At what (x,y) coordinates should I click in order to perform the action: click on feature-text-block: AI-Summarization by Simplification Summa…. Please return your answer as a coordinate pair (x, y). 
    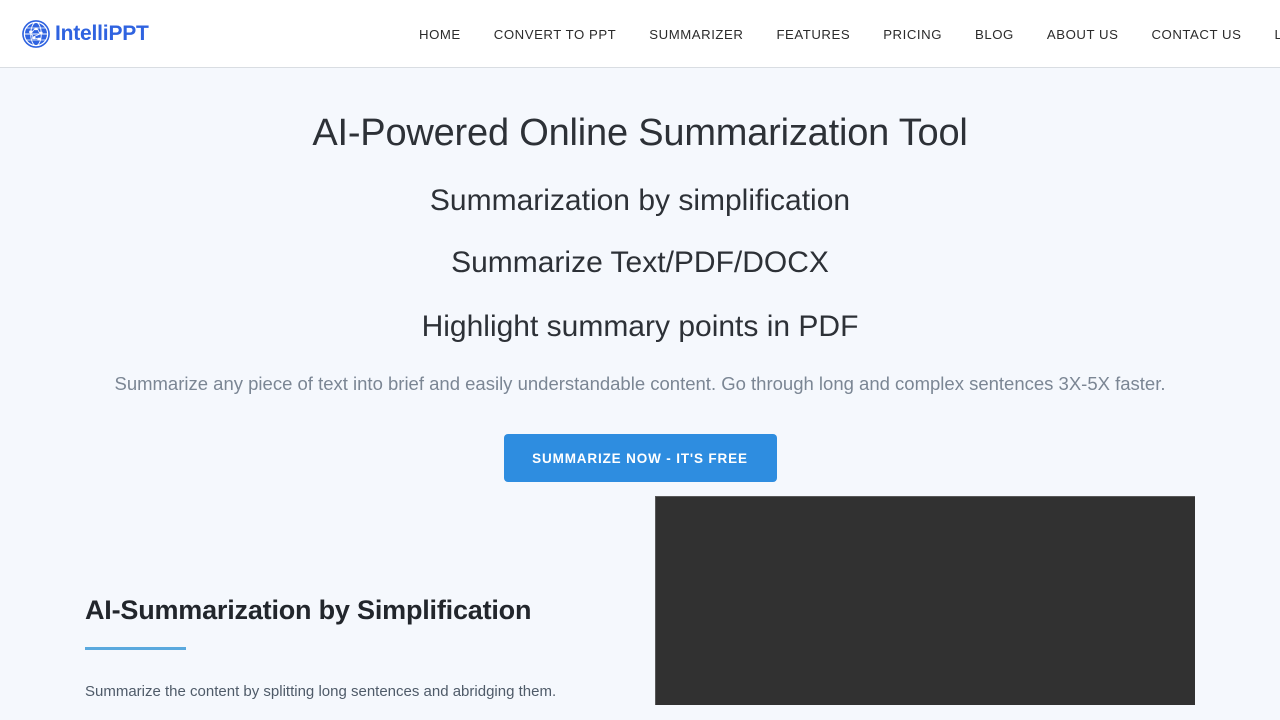
    Looking at the image, I should click on (355, 648).